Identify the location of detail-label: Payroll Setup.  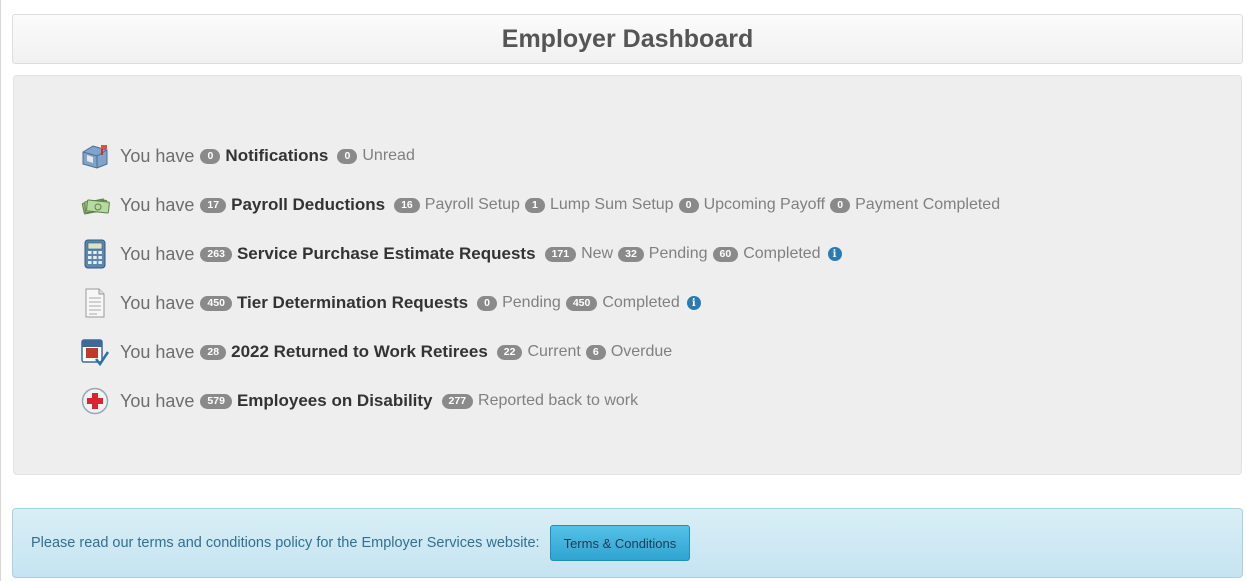
(472, 205).